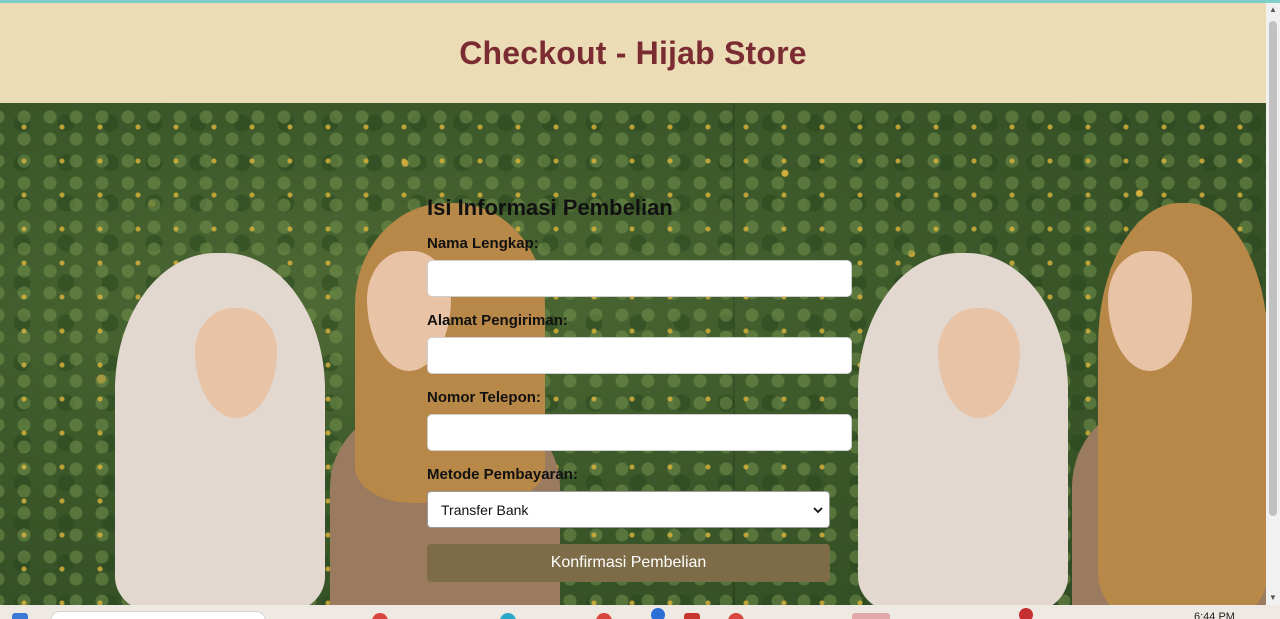  Describe the element at coordinates (640, 612) in the screenshot. I see `os-taskbar: 6:44 PM` at that location.